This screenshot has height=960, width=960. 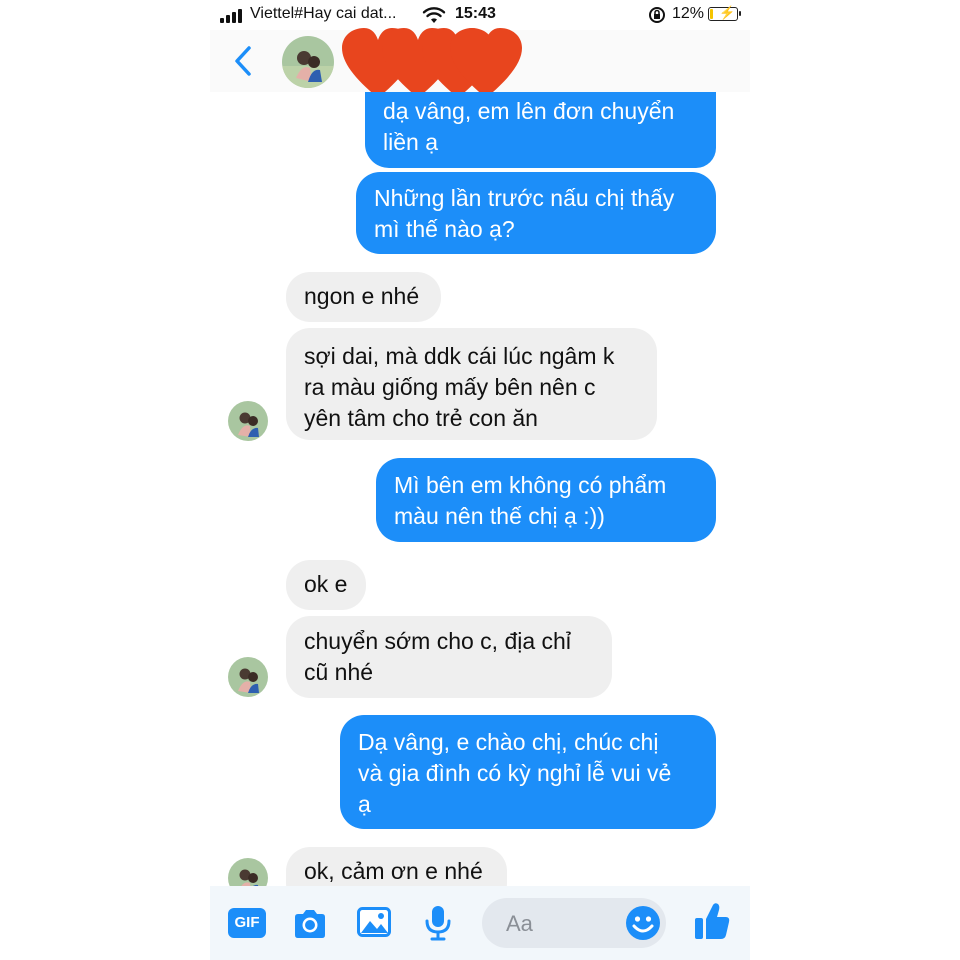 I want to click on chevron-left-icon, so click(x=243, y=61).